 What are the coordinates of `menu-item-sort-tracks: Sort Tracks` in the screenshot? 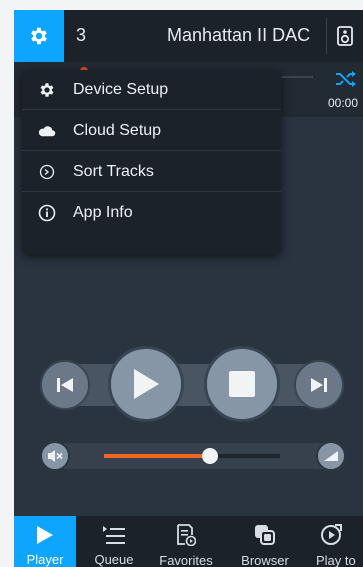 It's located at (151, 172).